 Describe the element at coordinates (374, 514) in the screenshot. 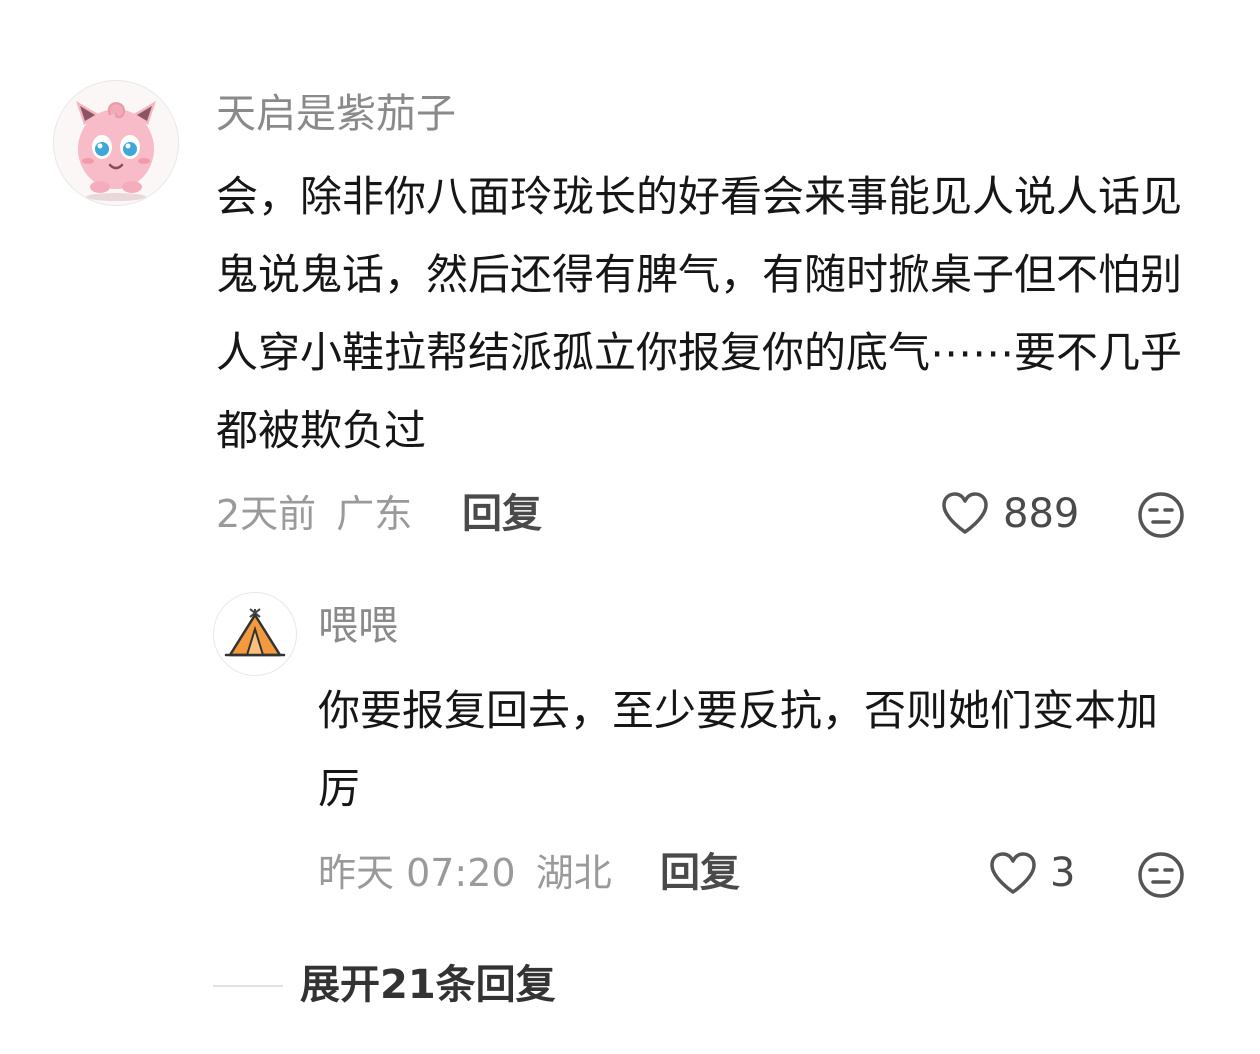

I see `comment-location: 广东` at that location.